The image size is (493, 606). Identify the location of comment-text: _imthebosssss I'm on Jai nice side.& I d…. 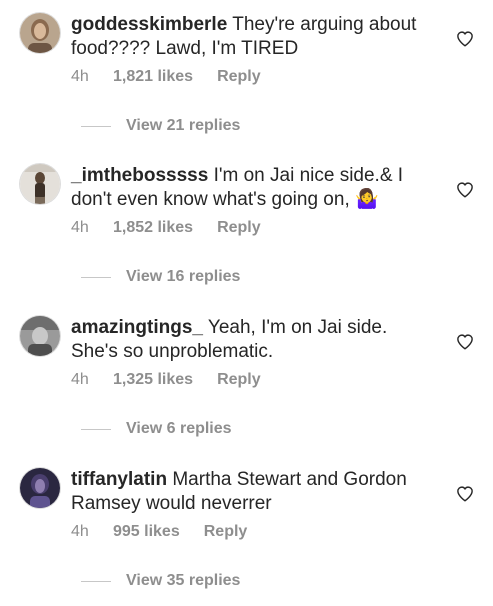
(251, 188).